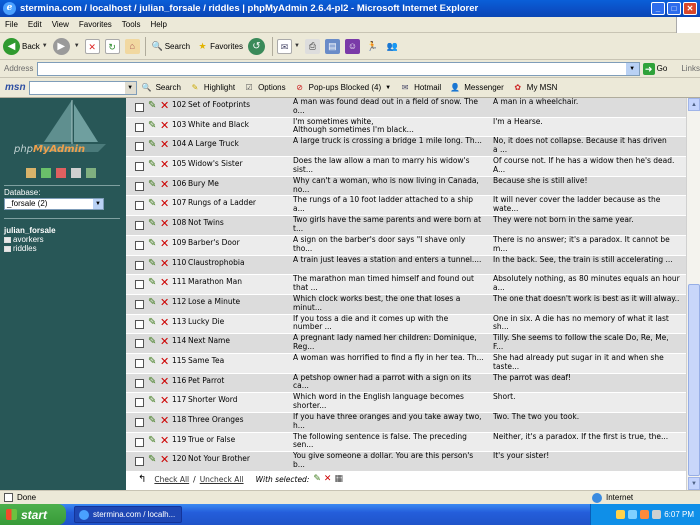 The image size is (700, 525). Describe the element at coordinates (219, 46) in the screenshot. I see `favorites-button: ★ Favorites` at that location.